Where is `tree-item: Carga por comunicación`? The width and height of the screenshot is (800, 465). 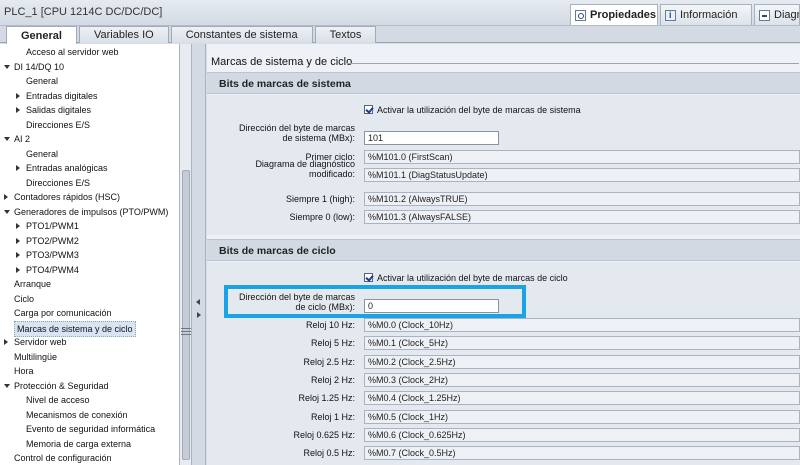
tree-item: Carga por comunicación is located at coordinates (89, 313).